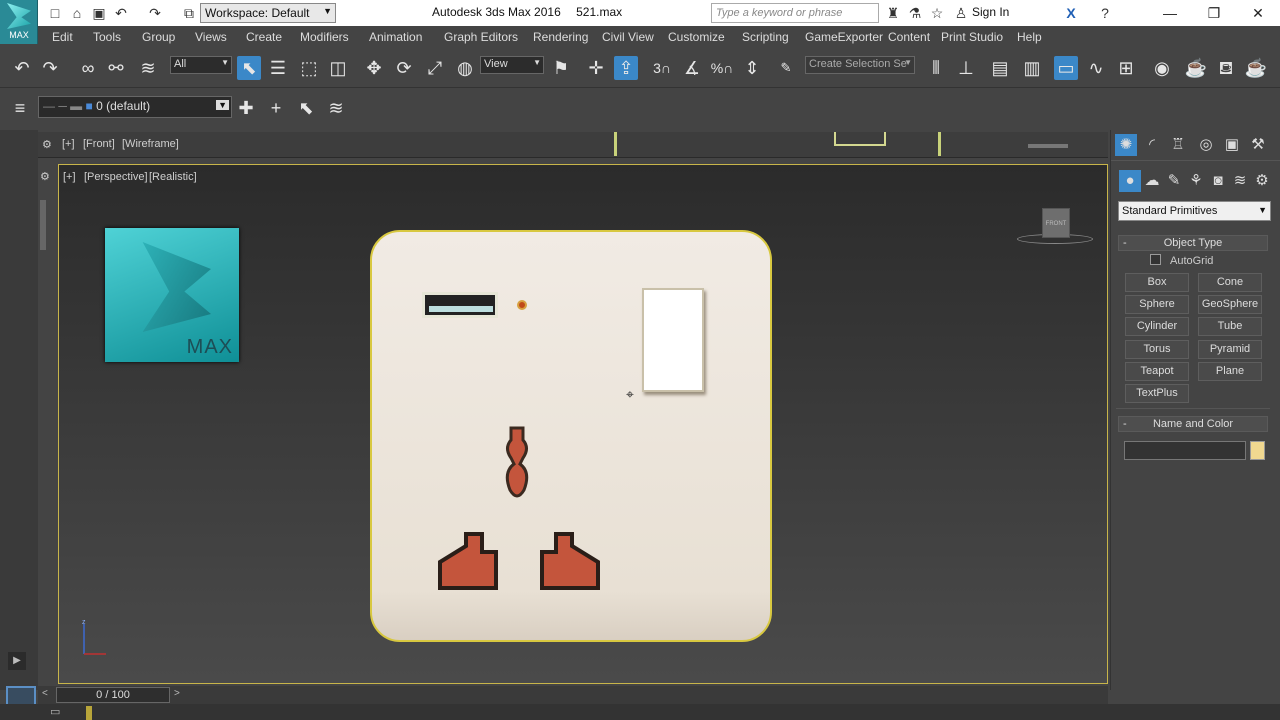 The height and width of the screenshot is (720, 1280). Describe the element at coordinates (99, 13) in the screenshot. I see `save-file-icon: ▣` at that location.